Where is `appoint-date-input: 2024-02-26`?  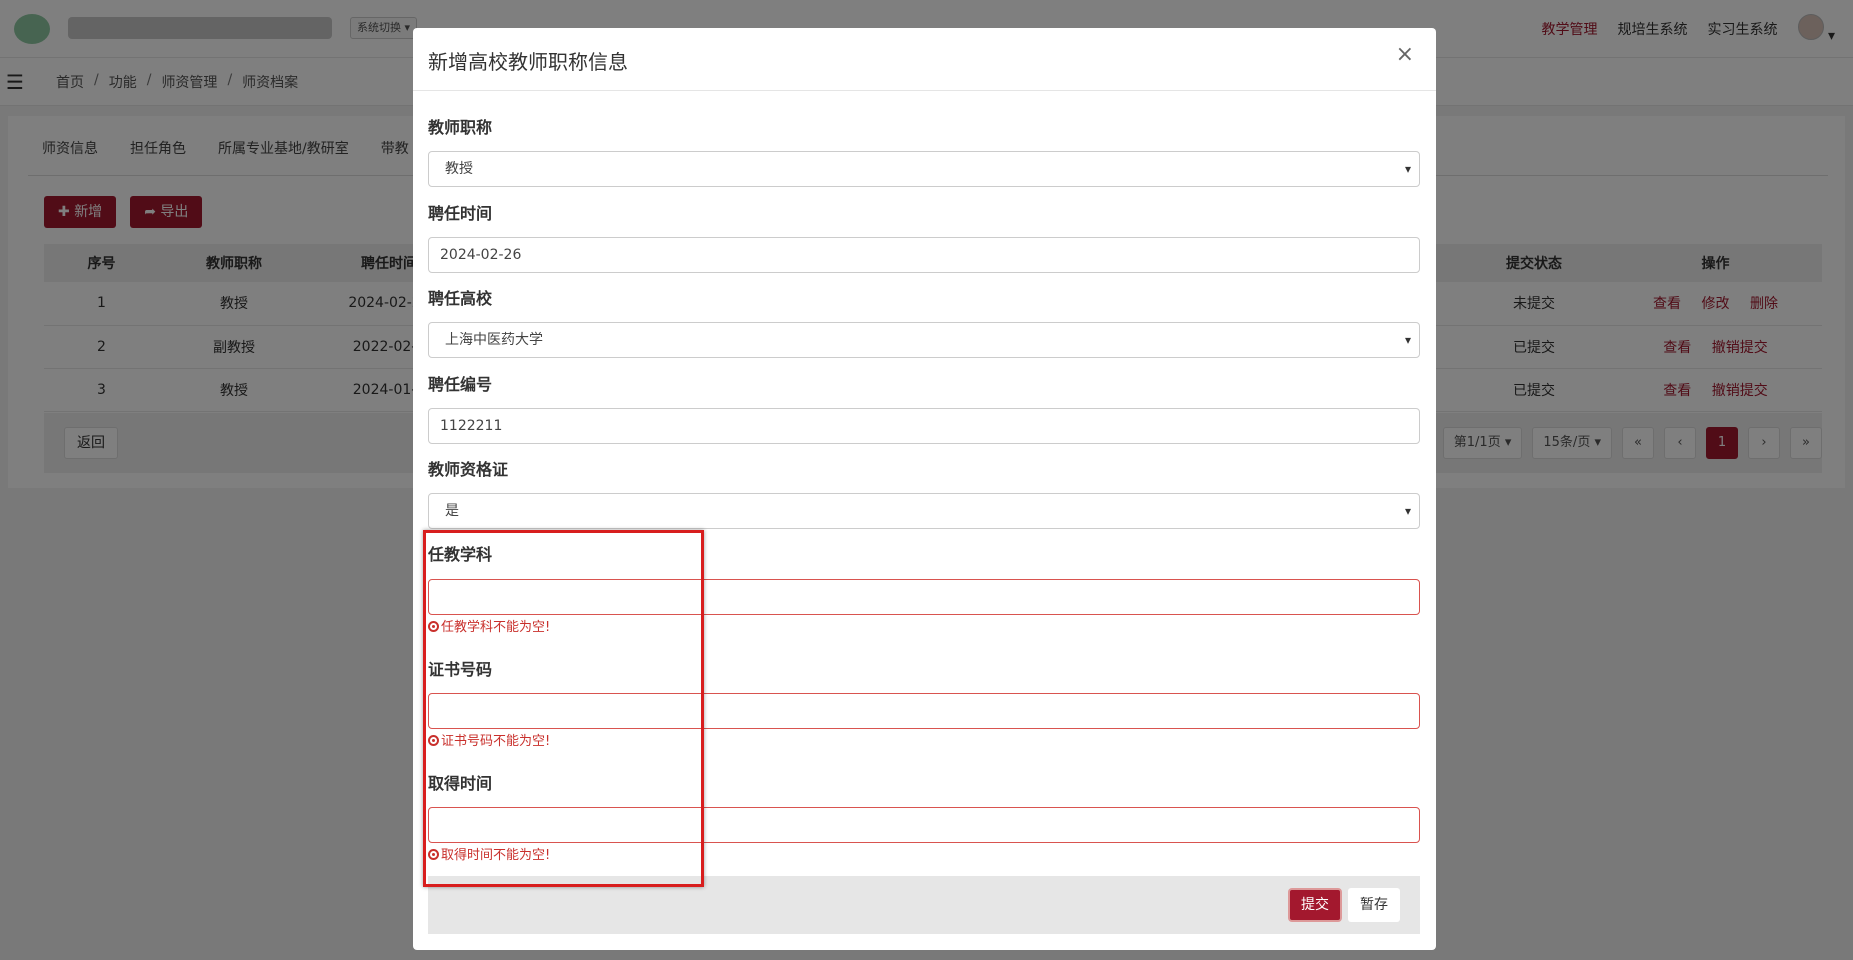 appoint-date-input: 2024-02-26 is located at coordinates (924, 255).